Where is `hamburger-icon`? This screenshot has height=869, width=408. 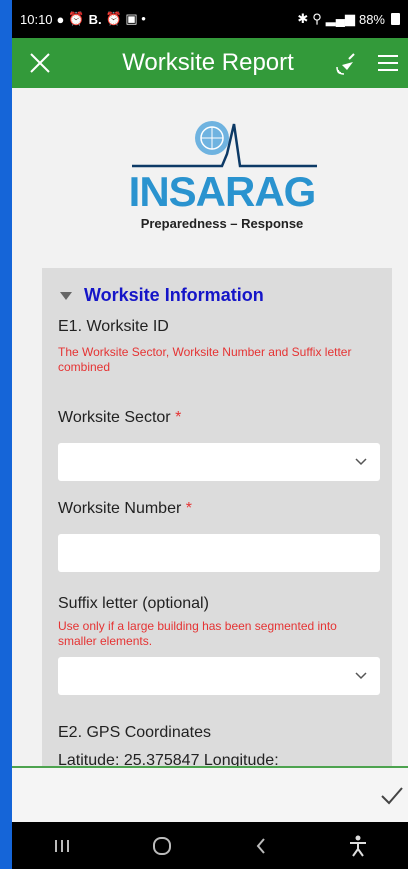 hamburger-icon is located at coordinates (388, 63).